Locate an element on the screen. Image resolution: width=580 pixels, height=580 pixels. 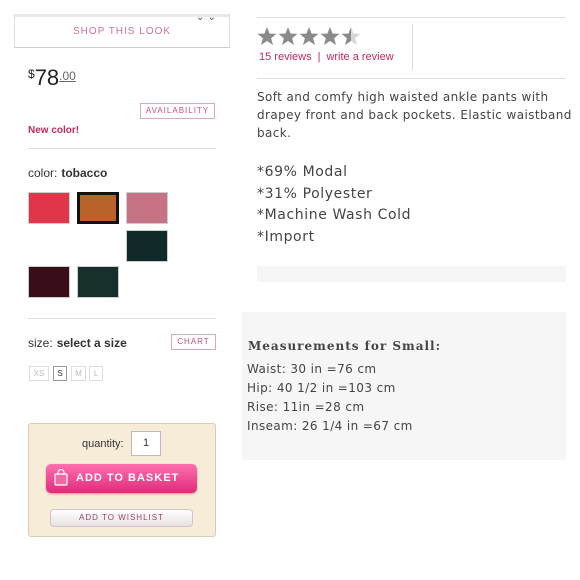
add-to-wishlist-button: ADD TO WISHLIST is located at coordinates (121, 518).